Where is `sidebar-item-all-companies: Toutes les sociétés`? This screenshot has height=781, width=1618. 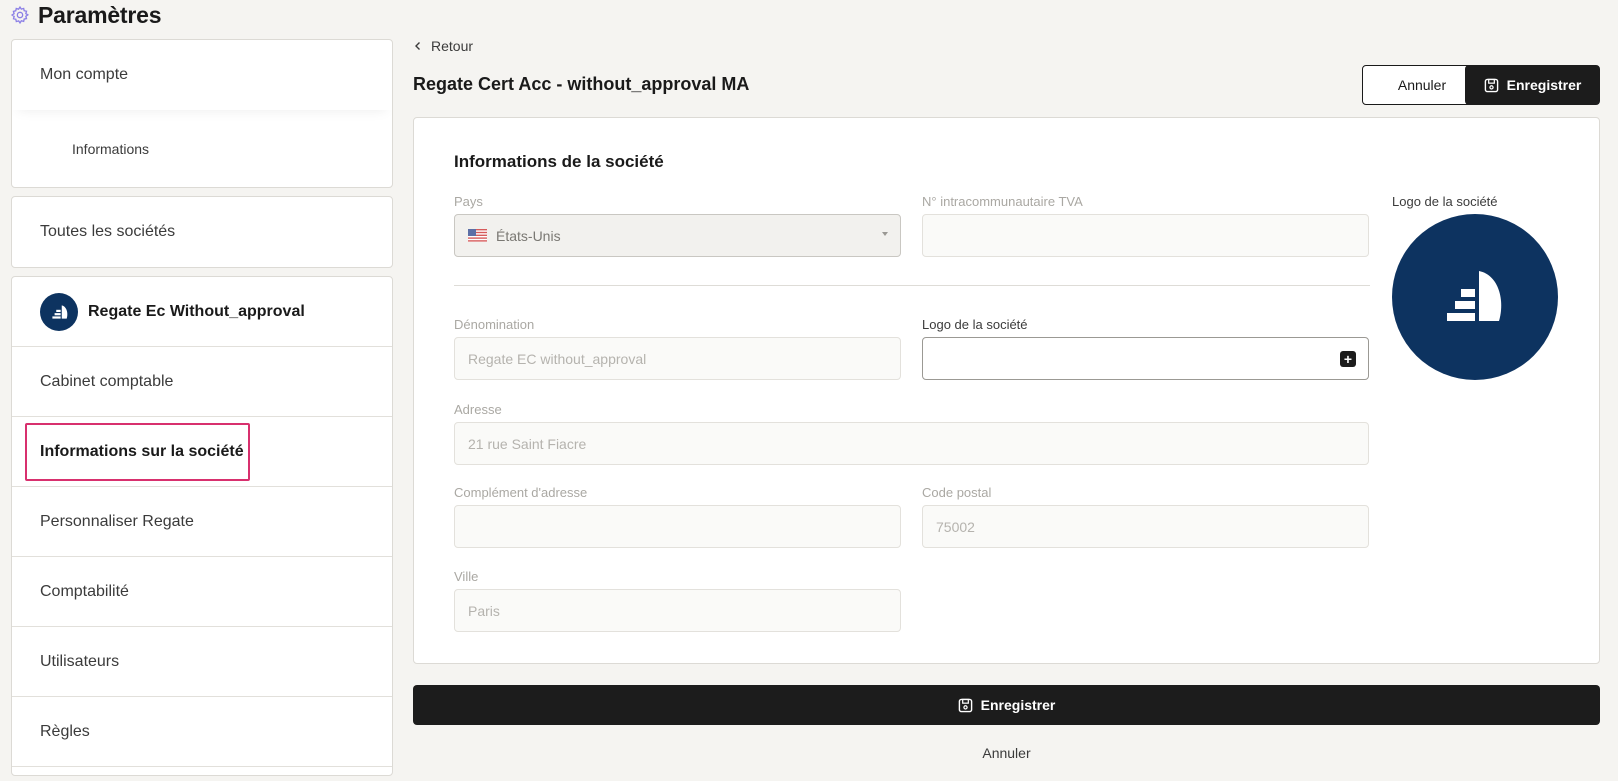 sidebar-item-all-companies: Toutes les sociétés is located at coordinates (202, 232).